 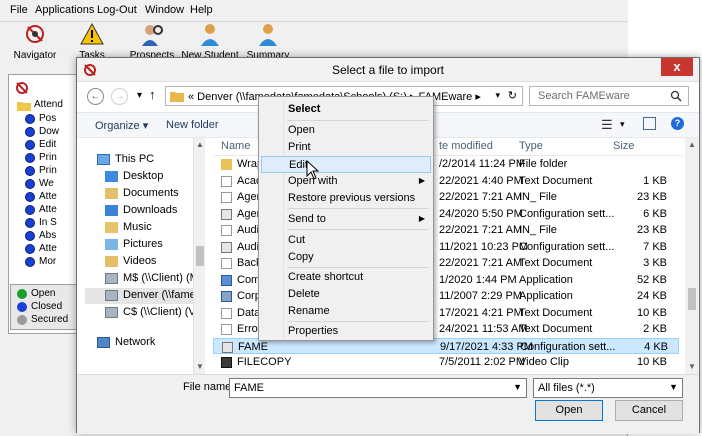 I want to click on file-type: Text Document, so click(x=556, y=329).